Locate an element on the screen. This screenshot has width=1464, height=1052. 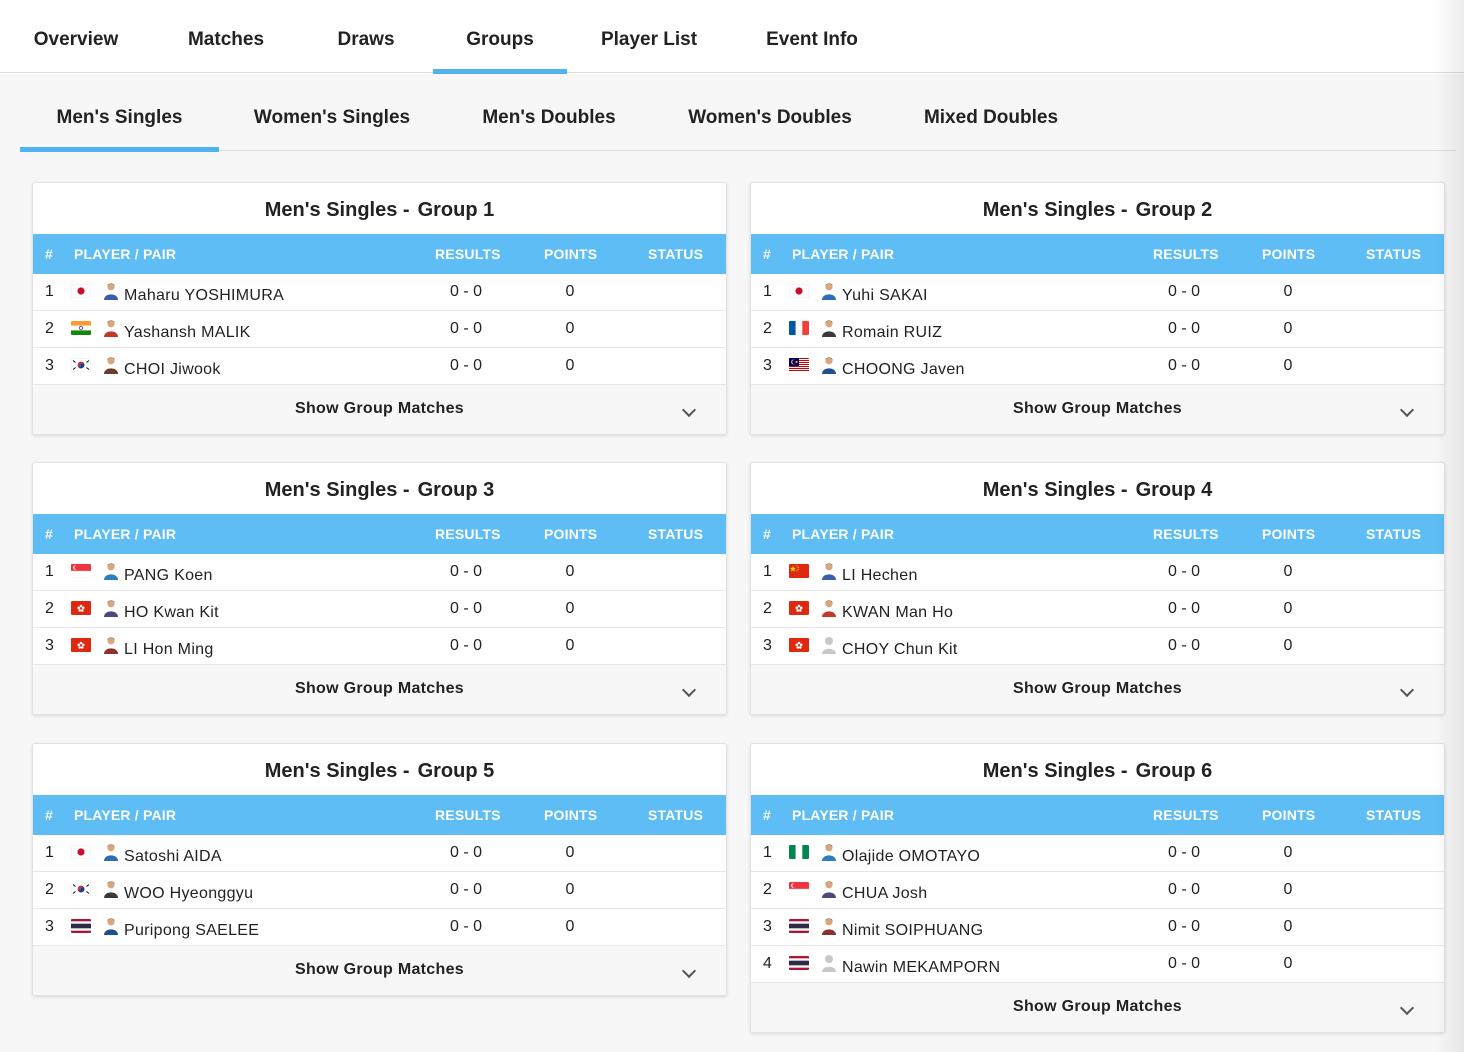
player-name: Nawin MEKAMPORN is located at coordinates (921, 968).